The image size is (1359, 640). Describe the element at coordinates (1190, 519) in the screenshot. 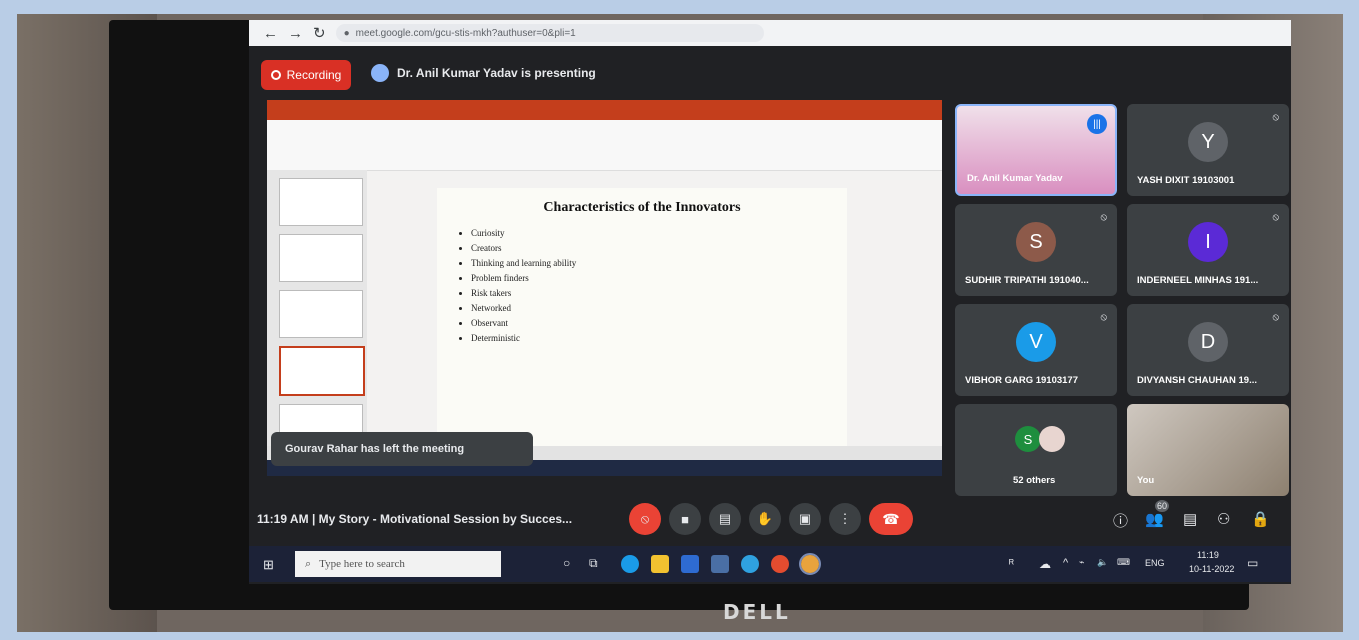

I see `chat-icon: ▤` at that location.